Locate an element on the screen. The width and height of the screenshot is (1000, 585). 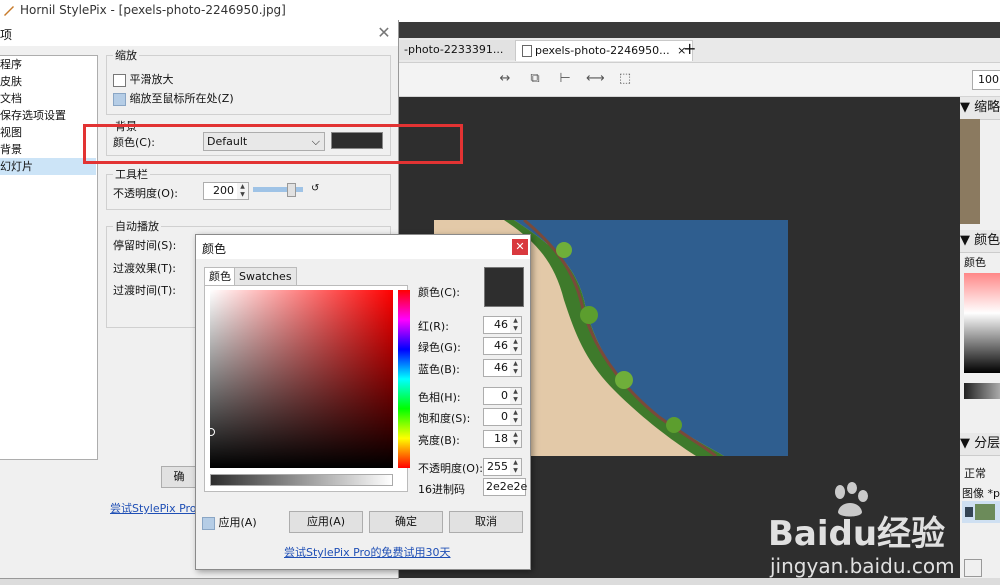
watermark-url: jingyan.baidu.com is located at coordinates (862, 566).